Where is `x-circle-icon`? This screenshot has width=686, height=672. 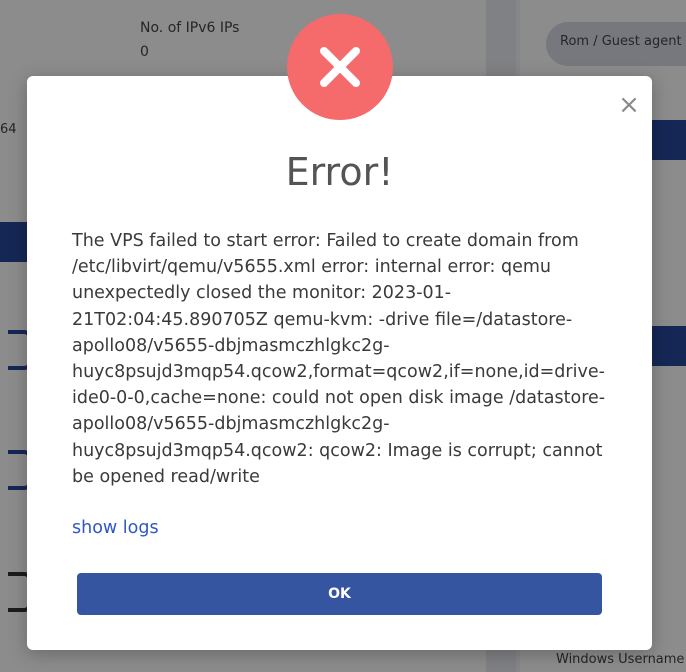
x-circle-icon is located at coordinates (340, 67).